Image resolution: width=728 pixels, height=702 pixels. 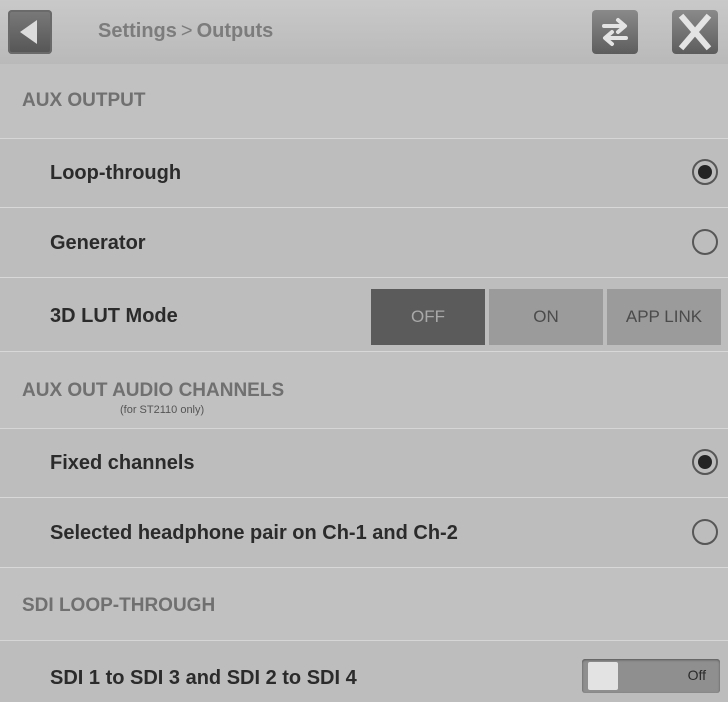 What do you see at coordinates (364, 463) in the screenshot?
I see `fixed-channels-row: Fixed channels` at bounding box center [364, 463].